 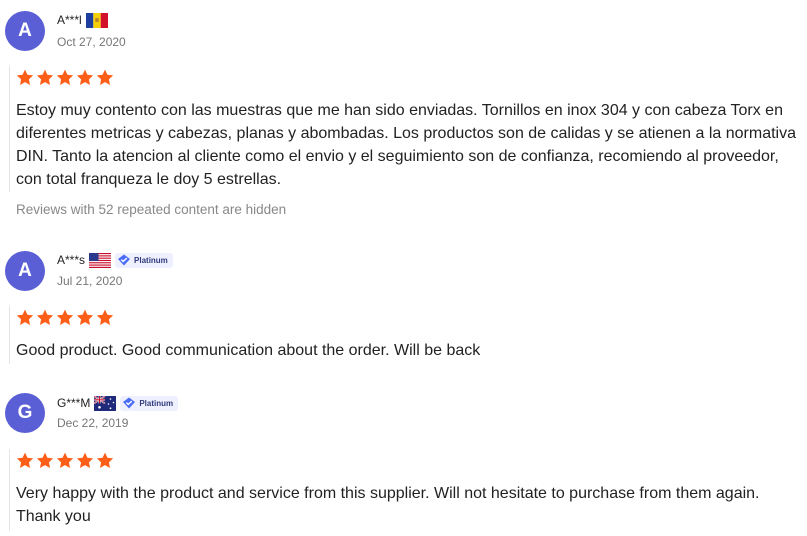 What do you see at coordinates (71, 260) in the screenshot?
I see `reviewer-name: A***s` at bounding box center [71, 260].